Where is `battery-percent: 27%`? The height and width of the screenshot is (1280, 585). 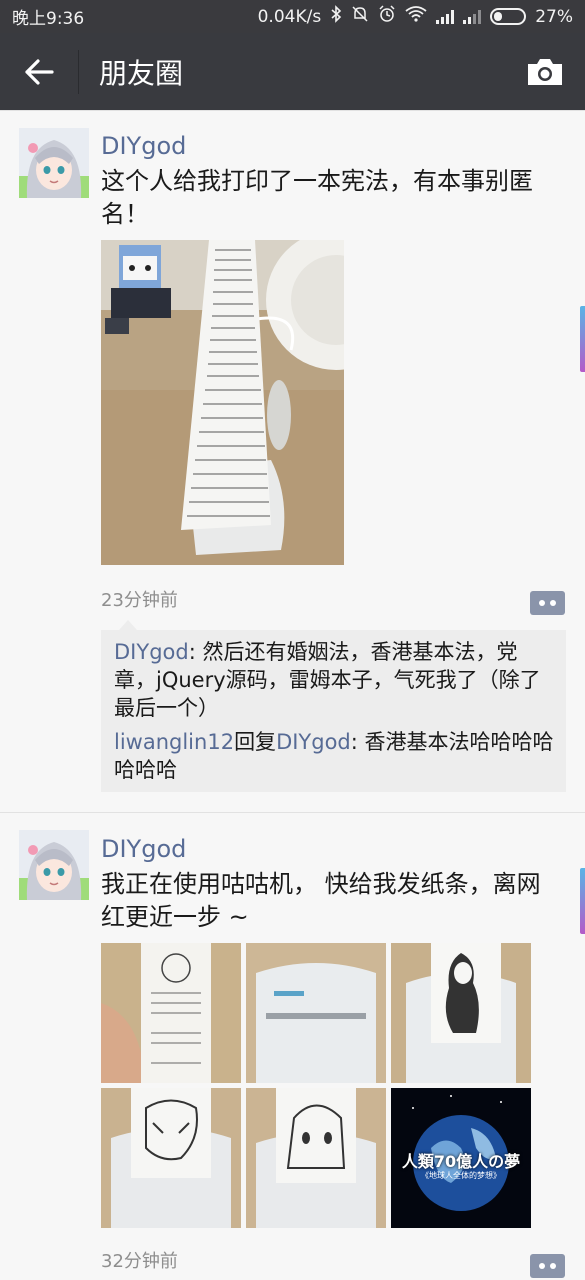 battery-percent: 27% is located at coordinates (554, 16).